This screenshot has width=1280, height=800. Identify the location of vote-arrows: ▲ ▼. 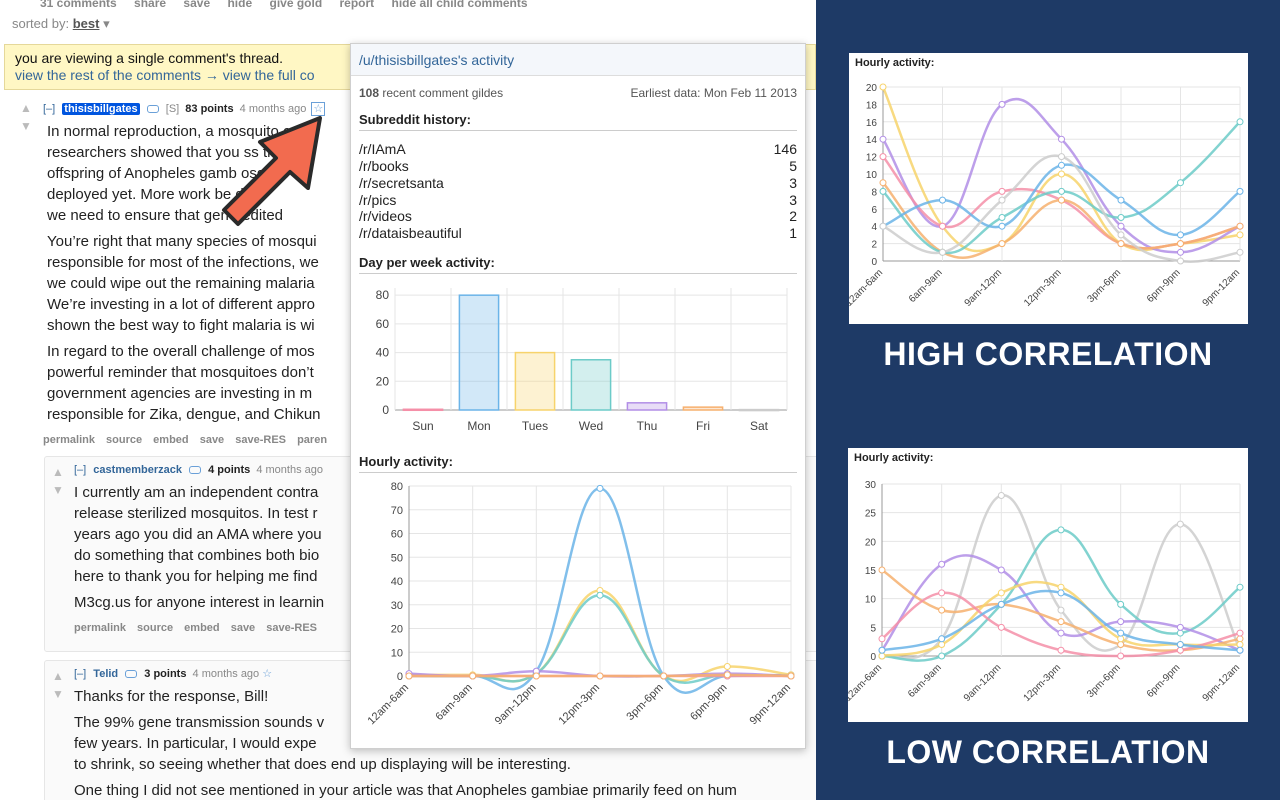
(58, 481).